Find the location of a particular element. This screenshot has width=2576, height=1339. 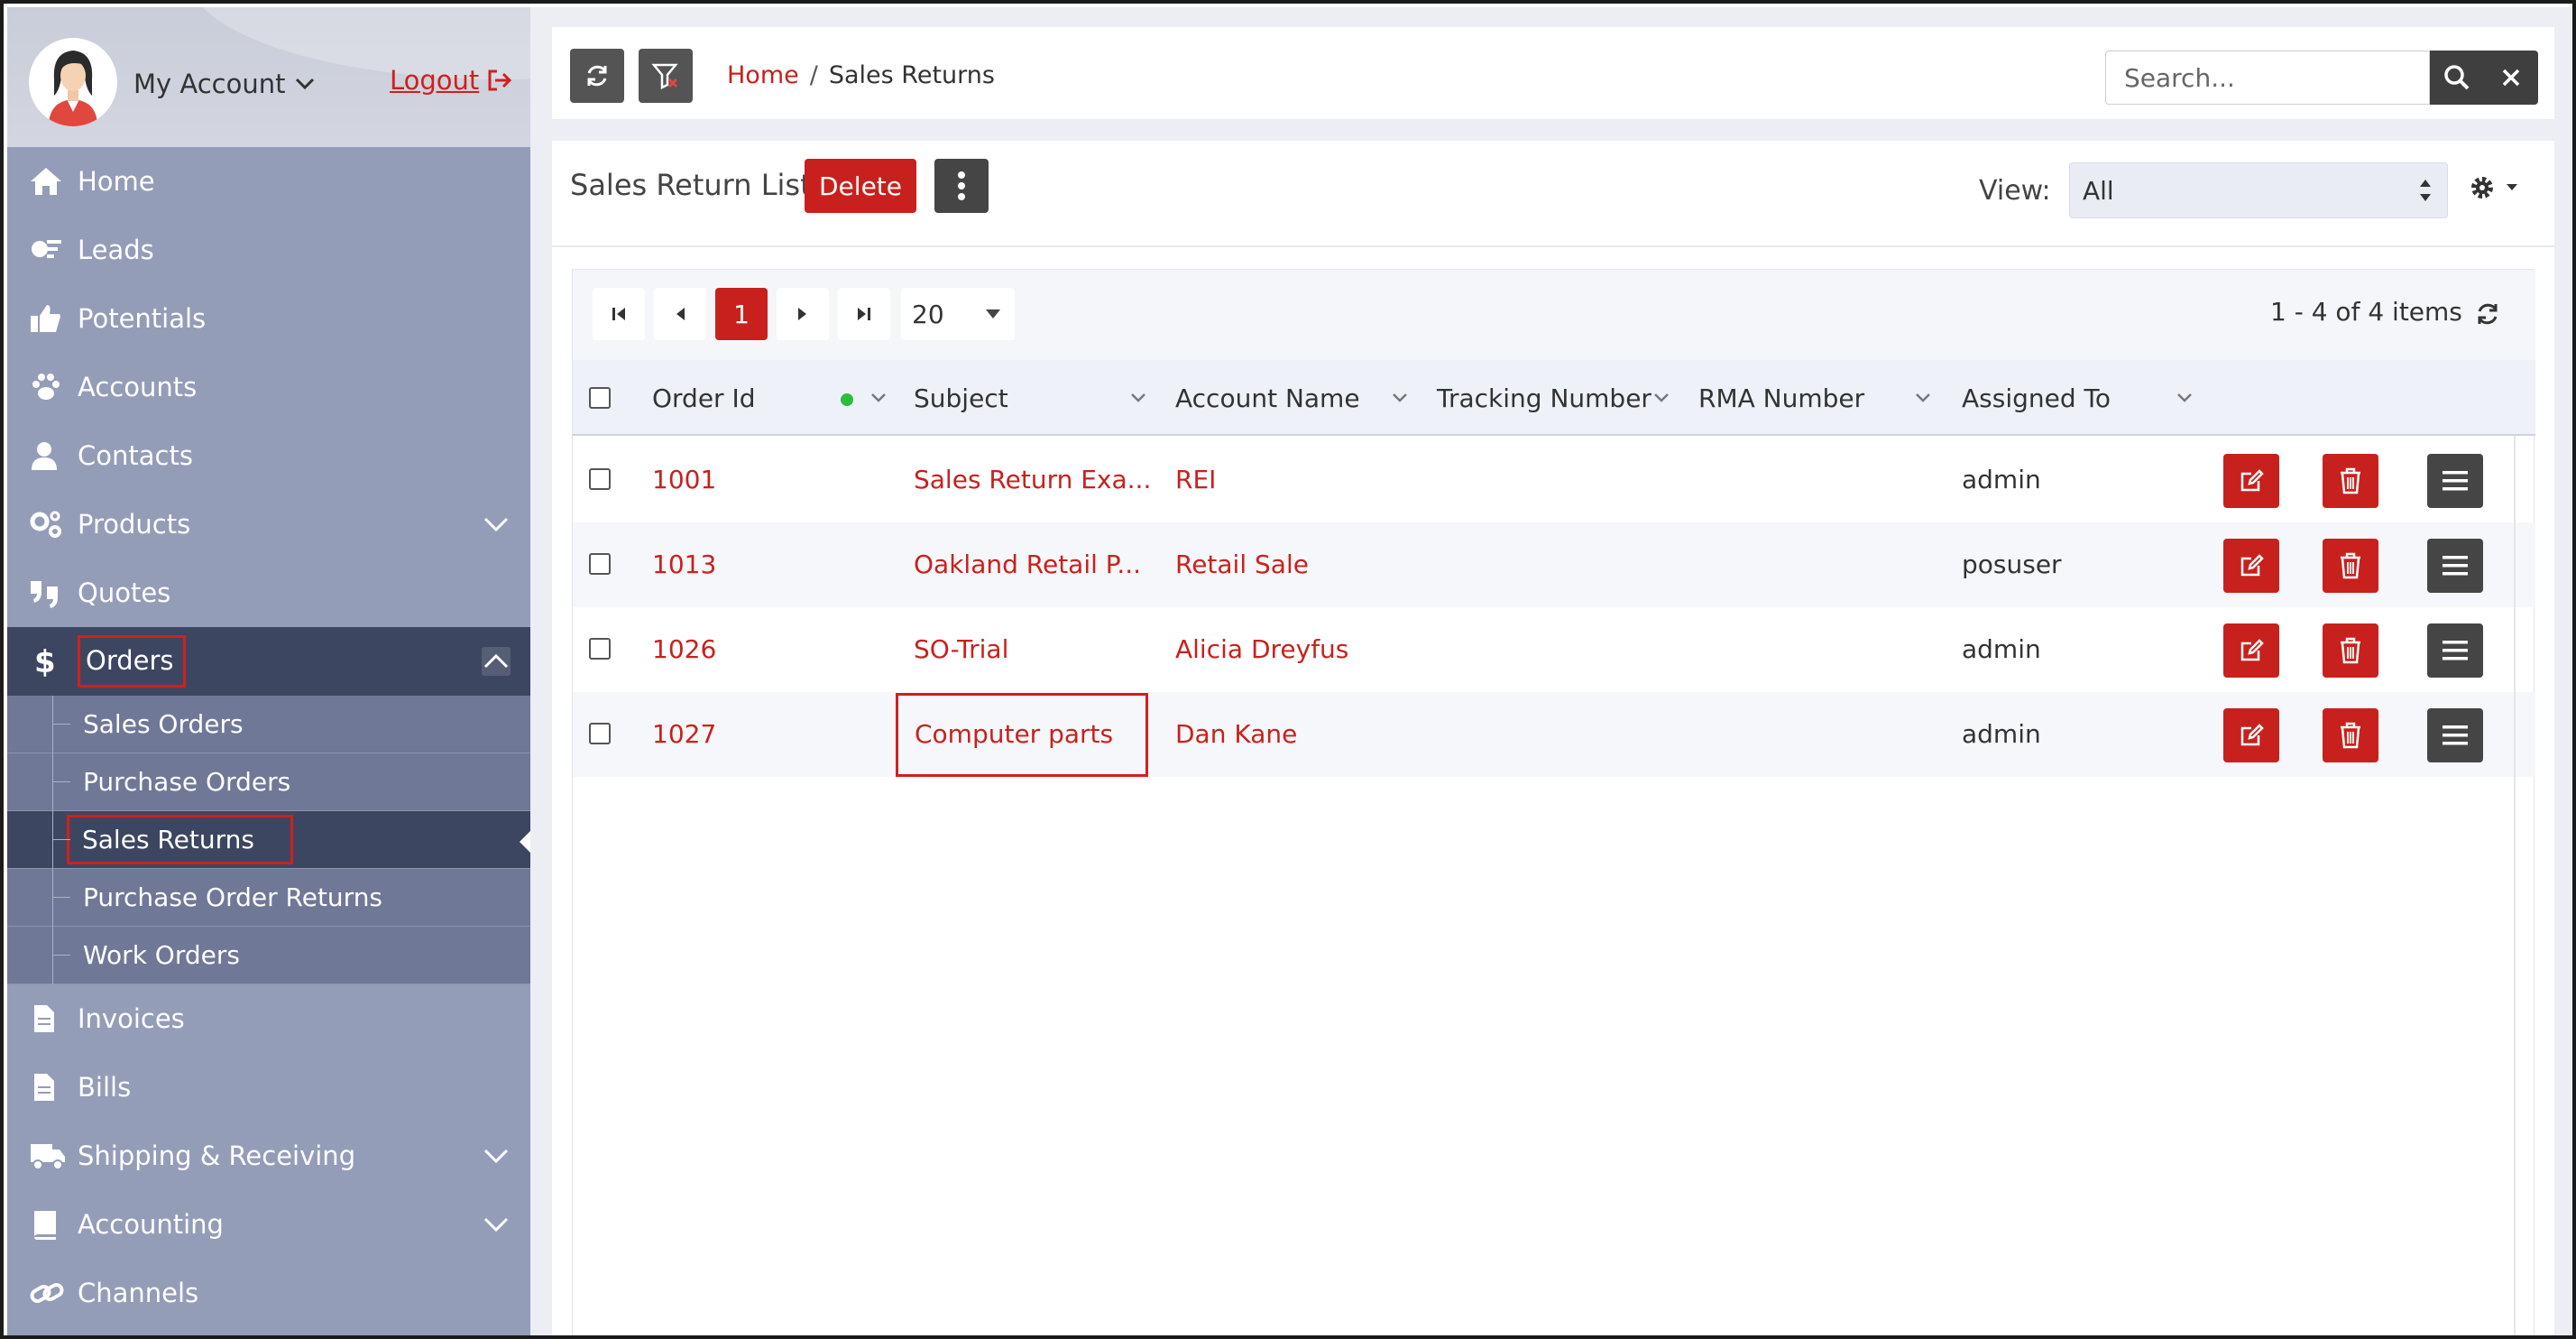

table-row: 1026 SO-Trial Alicia Dreyfus admin is located at coordinates (1554, 649).